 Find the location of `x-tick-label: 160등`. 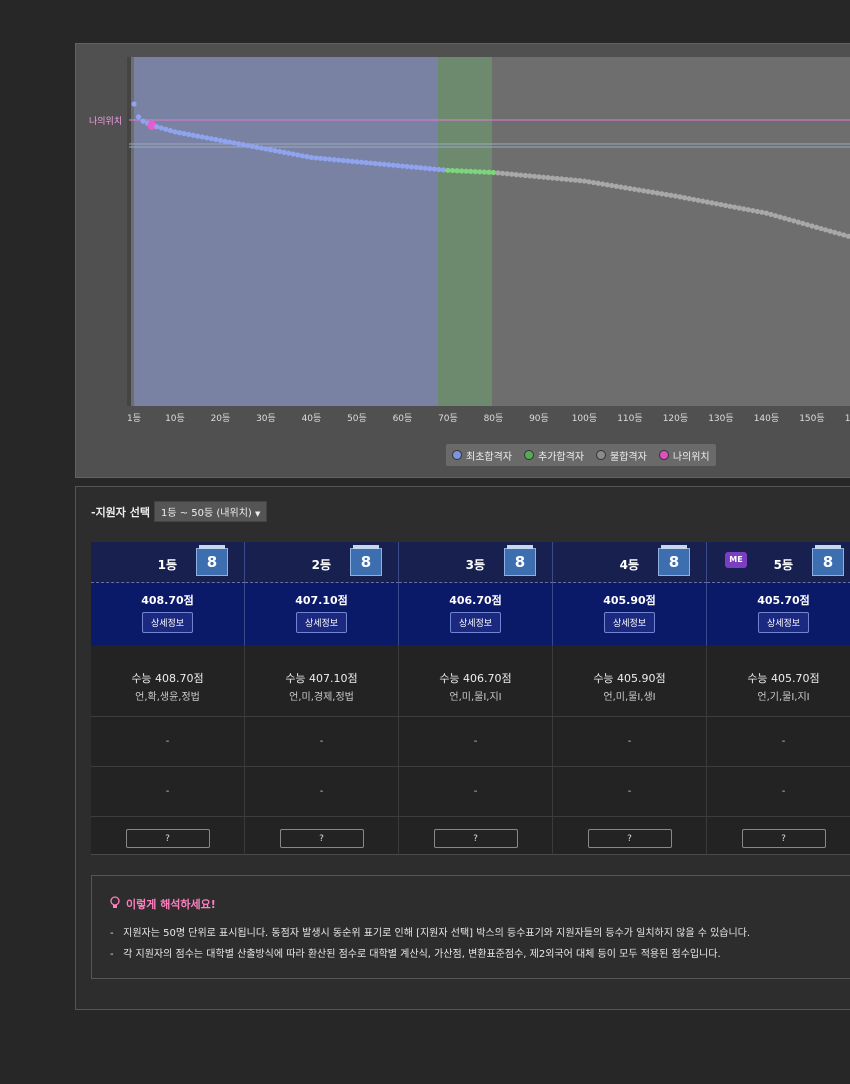

x-tick-label: 160등 is located at coordinates (847, 418).